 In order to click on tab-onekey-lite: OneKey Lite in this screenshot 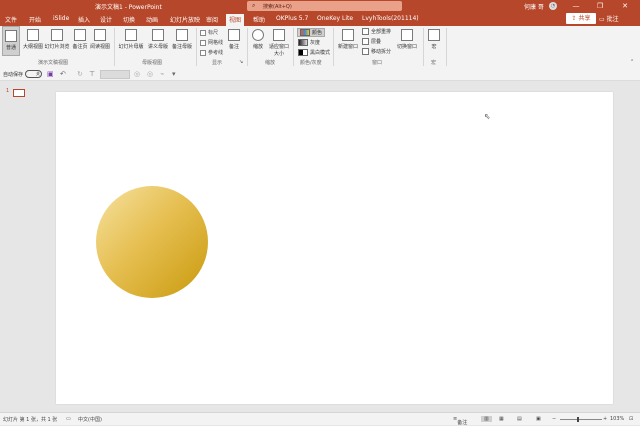, I will do `click(335, 18)`.